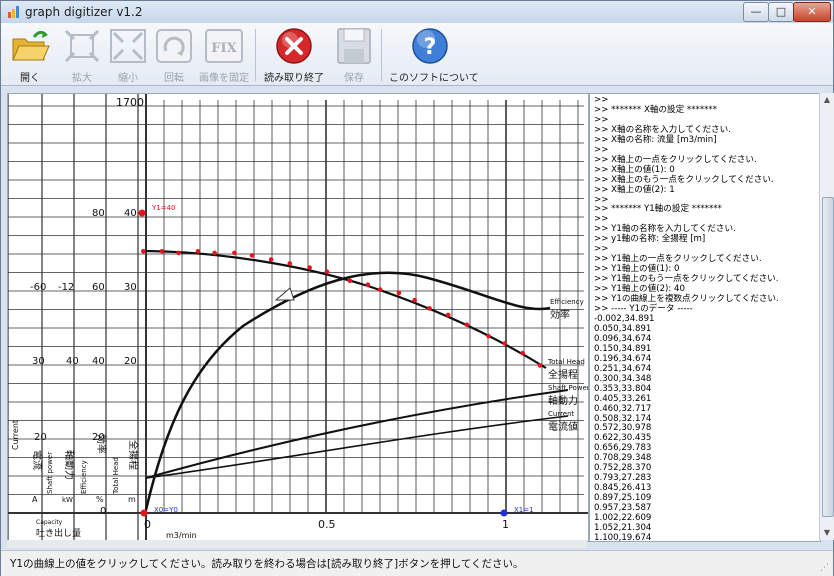 The width and height of the screenshot is (834, 576). I want to click on about-label: このソフトについて, so click(434, 78).